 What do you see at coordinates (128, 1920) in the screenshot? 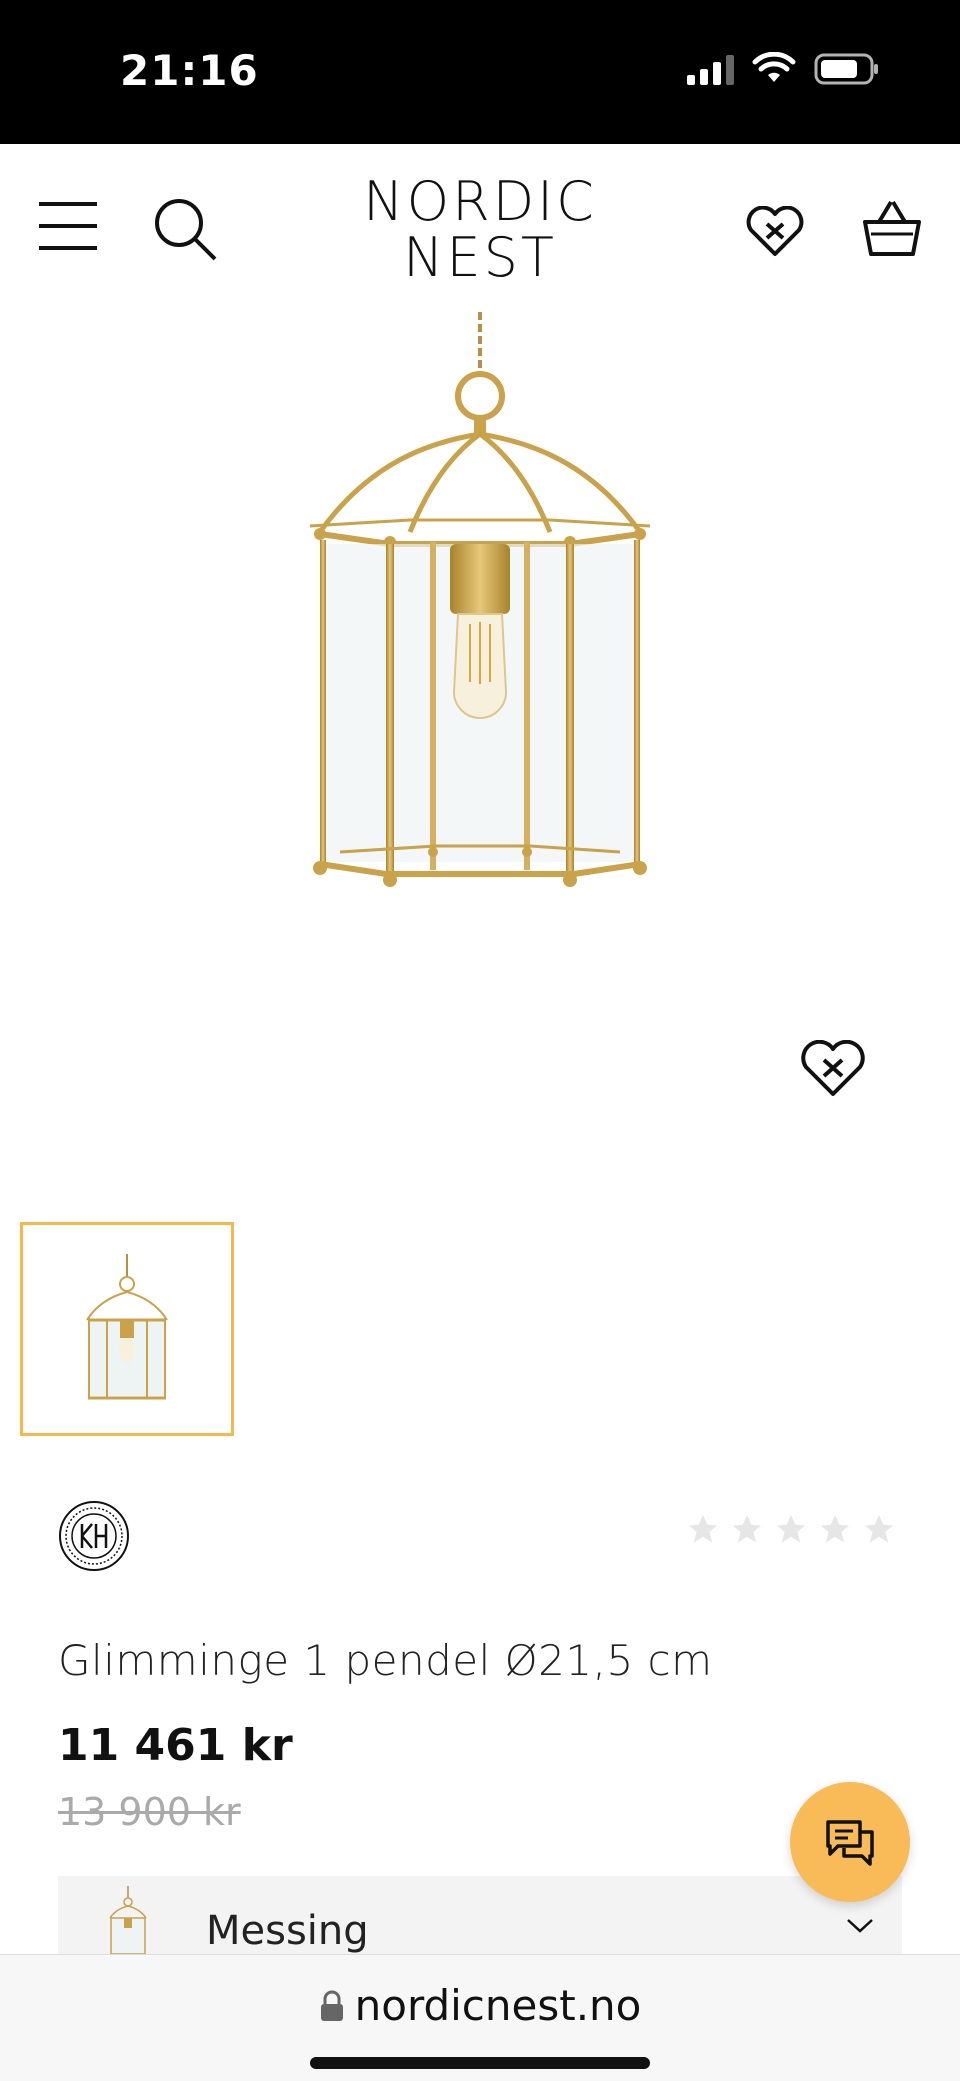
I see `variant-thumbnail-image` at bounding box center [128, 1920].